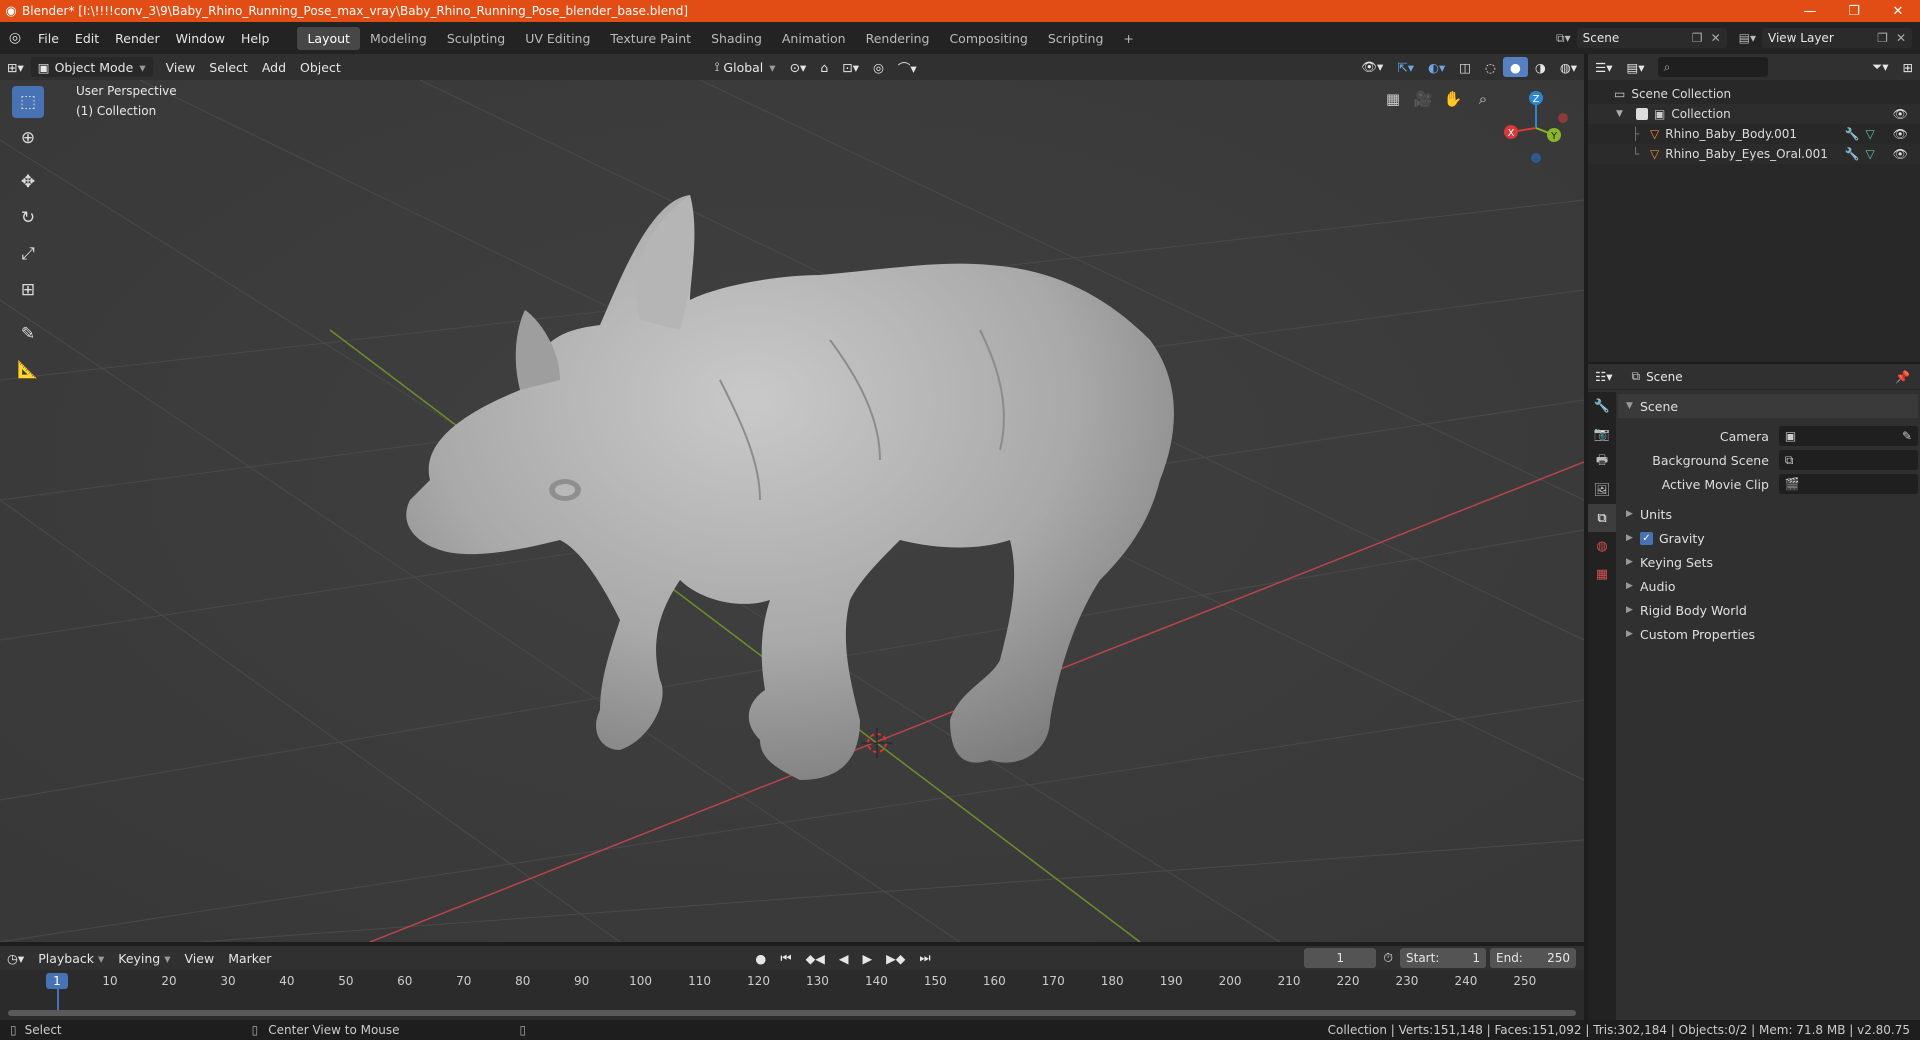 The width and height of the screenshot is (1920, 1040). What do you see at coordinates (1768, 586) in the screenshot?
I see `audio-panel: ▶ Audio` at bounding box center [1768, 586].